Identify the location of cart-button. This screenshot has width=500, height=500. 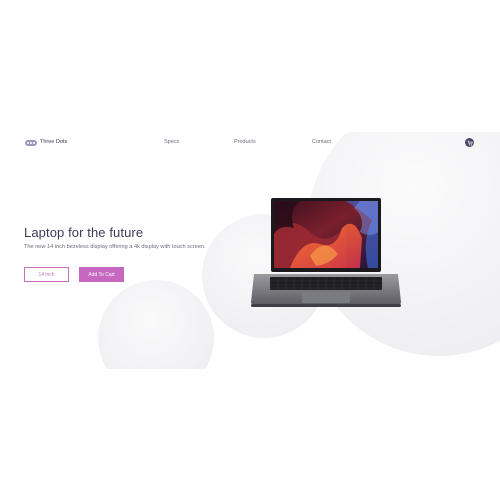
(469, 142).